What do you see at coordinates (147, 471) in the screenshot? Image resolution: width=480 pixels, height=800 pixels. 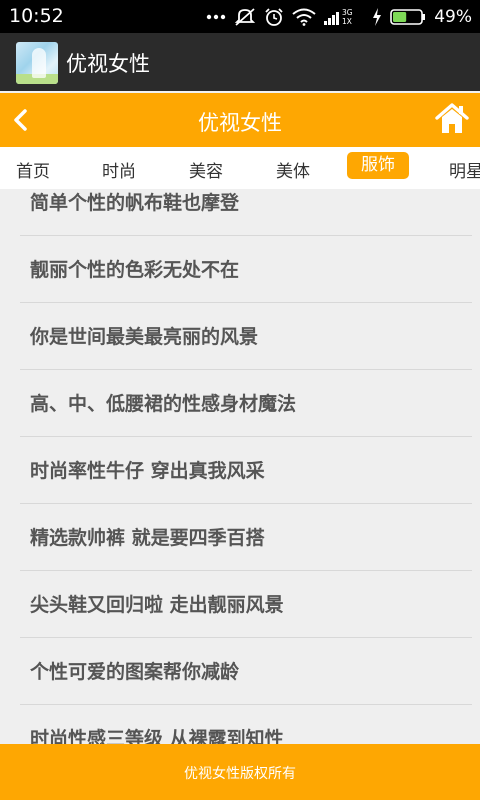 I see `article-title: 时尚率性牛仔 穿出真我风采` at bounding box center [147, 471].